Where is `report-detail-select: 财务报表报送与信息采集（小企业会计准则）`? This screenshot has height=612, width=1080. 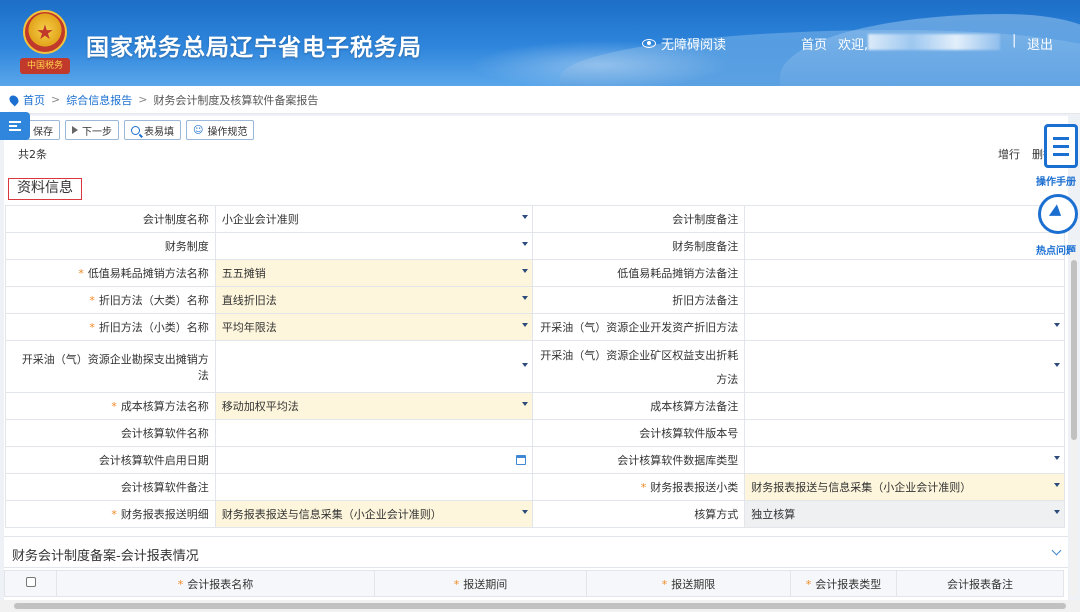
report-detail-select: 财务报表报送与信息采集（小企业会计准则） is located at coordinates (374, 514).